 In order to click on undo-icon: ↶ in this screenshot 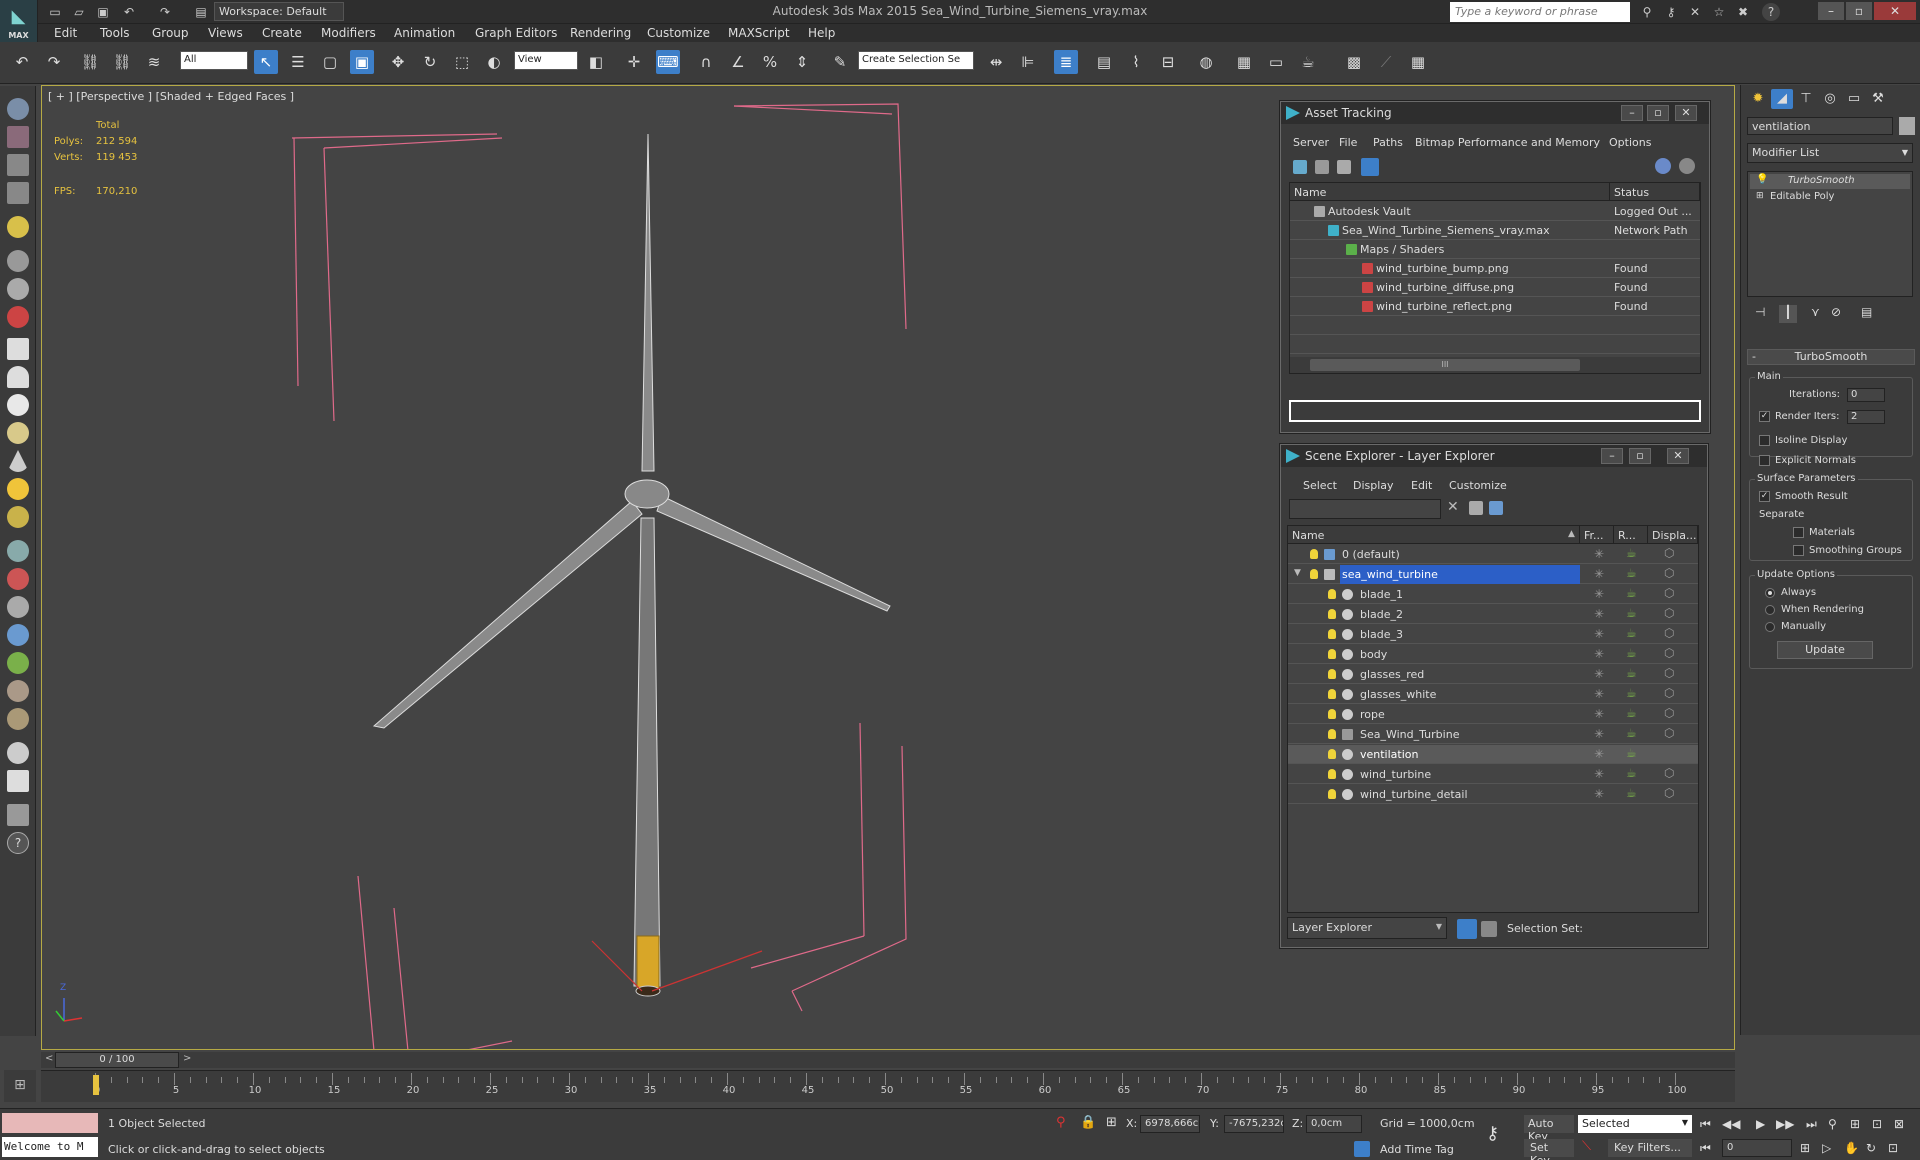, I will do `click(22, 62)`.